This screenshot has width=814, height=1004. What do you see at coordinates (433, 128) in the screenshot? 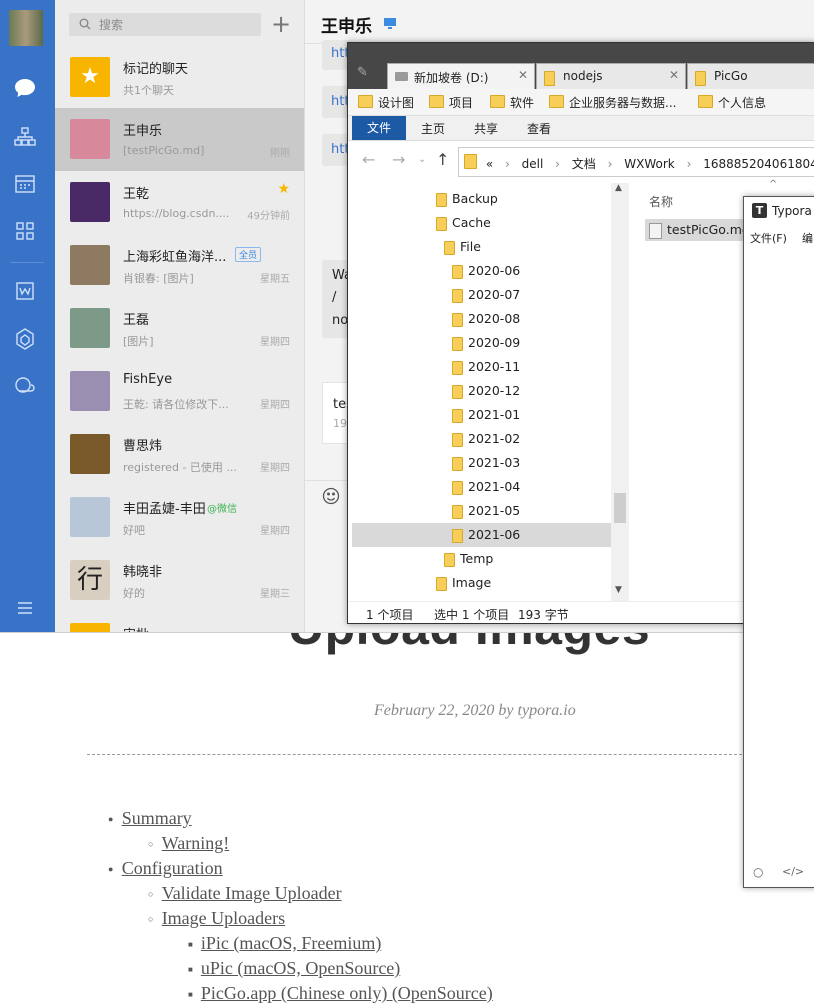
I see `ribbon-home-tab: 主页` at bounding box center [433, 128].